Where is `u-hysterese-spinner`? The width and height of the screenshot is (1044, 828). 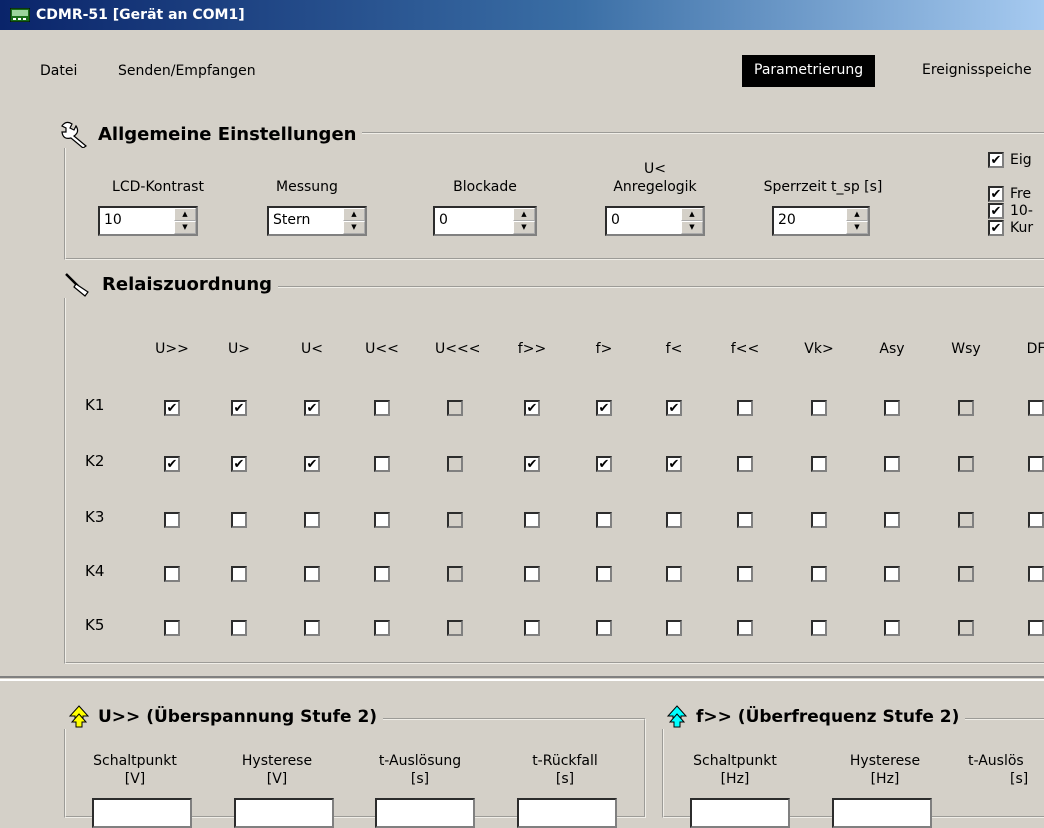 u-hysterese-spinner is located at coordinates (284, 813).